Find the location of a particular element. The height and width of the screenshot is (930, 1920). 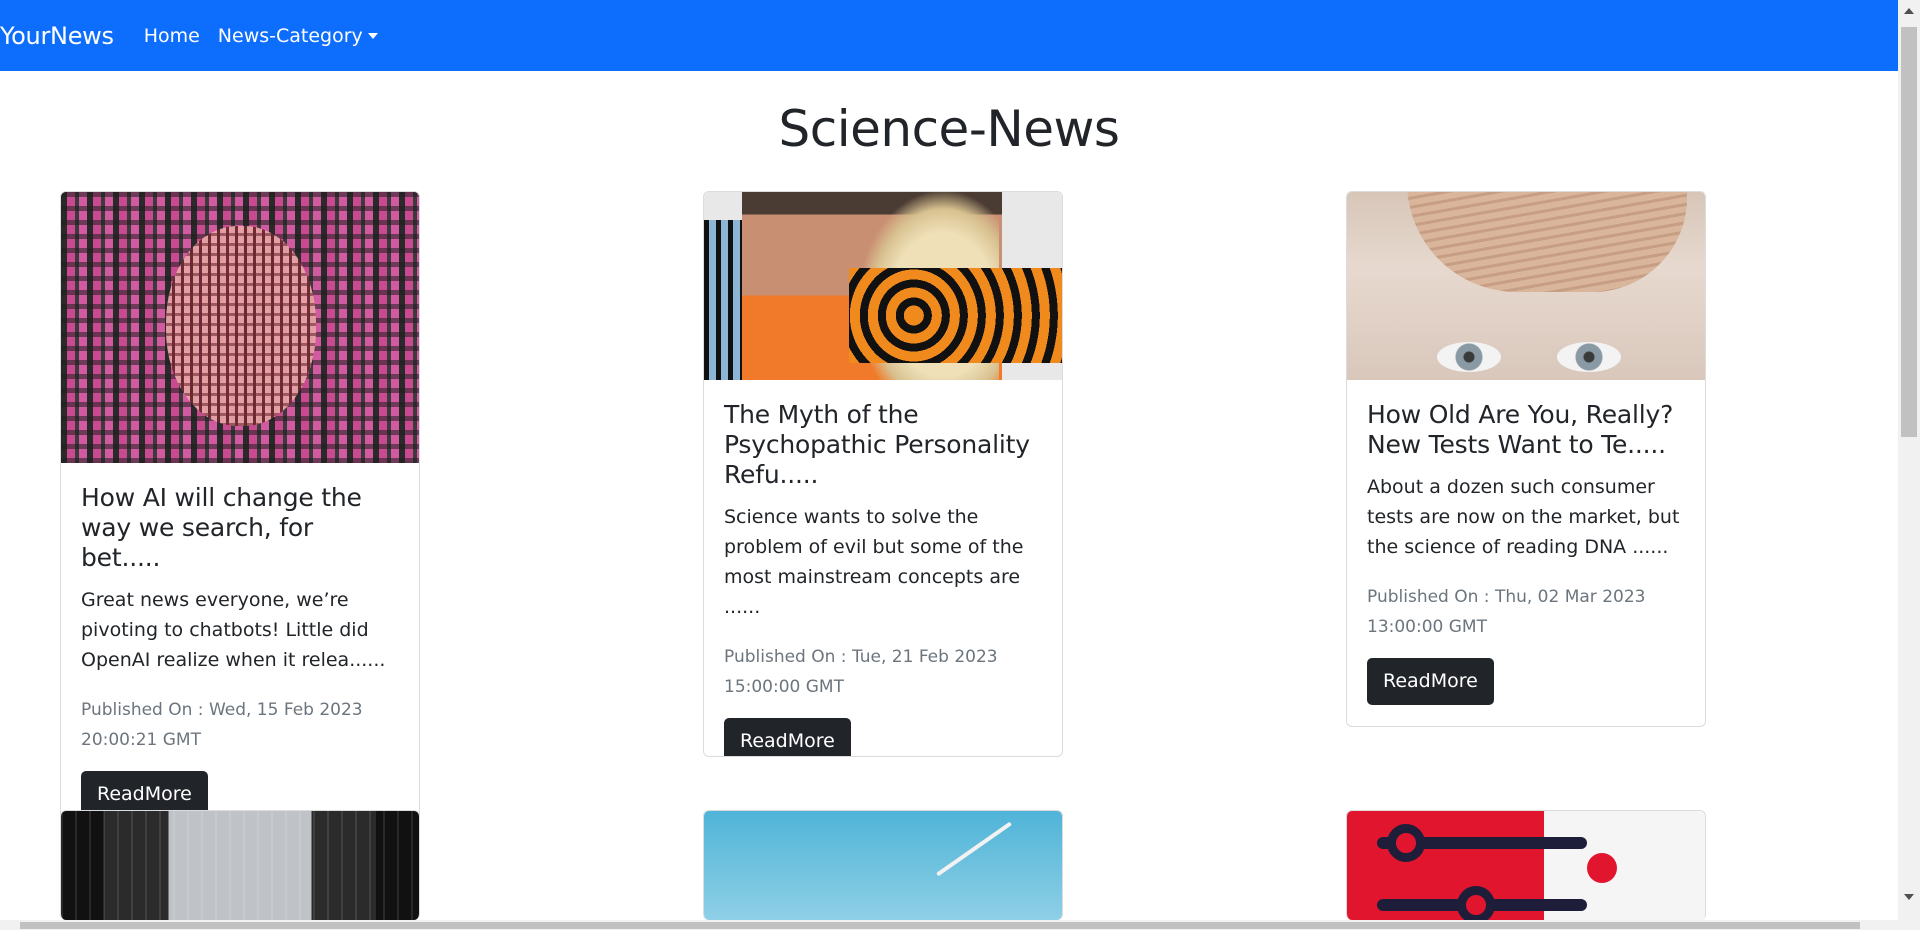

horizontal-scrollbar is located at coordinates (949, 925).